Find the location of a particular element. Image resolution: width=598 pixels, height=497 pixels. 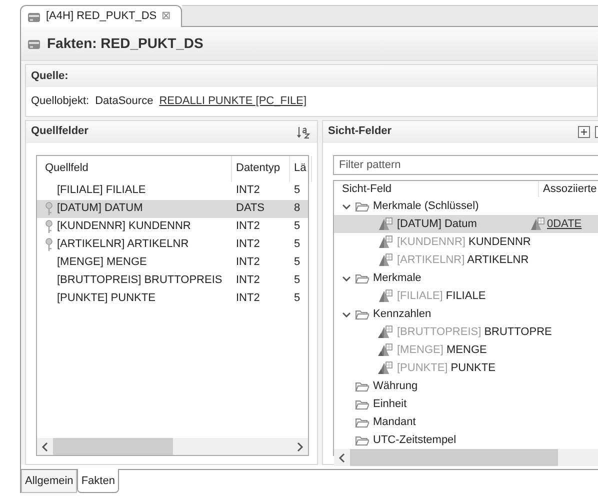

tree-row: [KUNDENNR] KUNDENNR is located at coordinates (466, 242).